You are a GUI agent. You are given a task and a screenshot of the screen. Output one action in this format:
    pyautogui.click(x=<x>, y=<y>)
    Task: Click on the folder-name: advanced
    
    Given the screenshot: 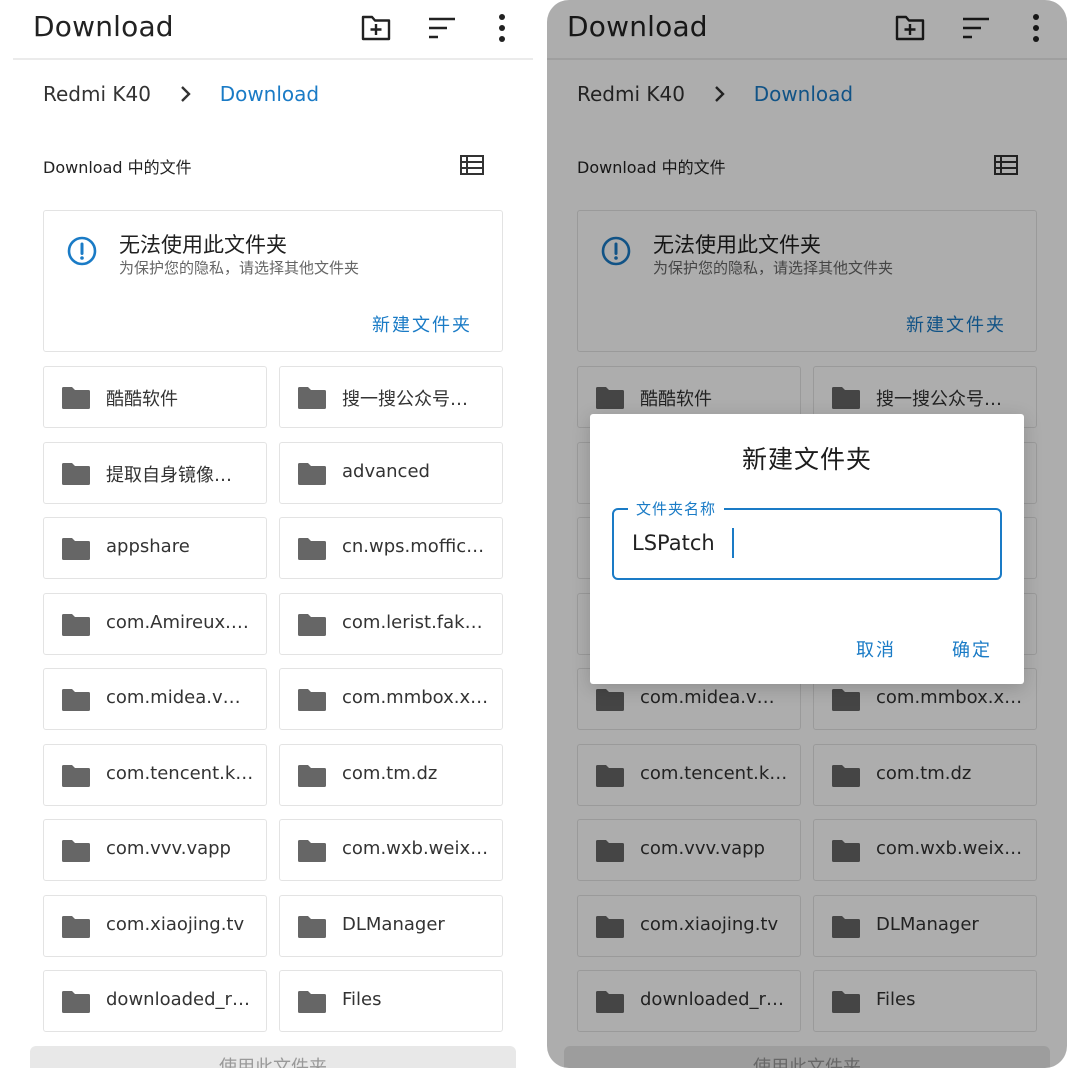 What is the action you would take?
    pyautogui.click(x=386, y=471)
    